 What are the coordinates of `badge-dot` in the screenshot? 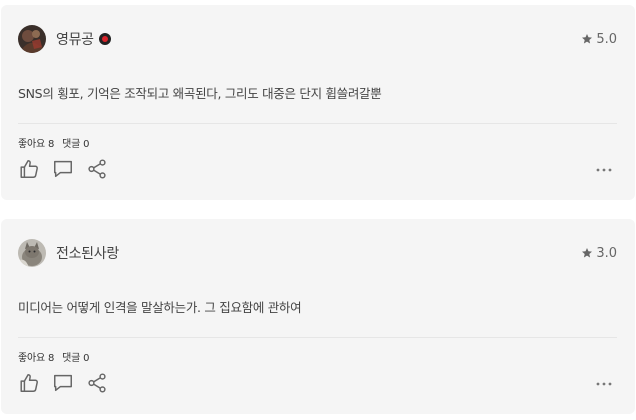 It's located at (104, 39).